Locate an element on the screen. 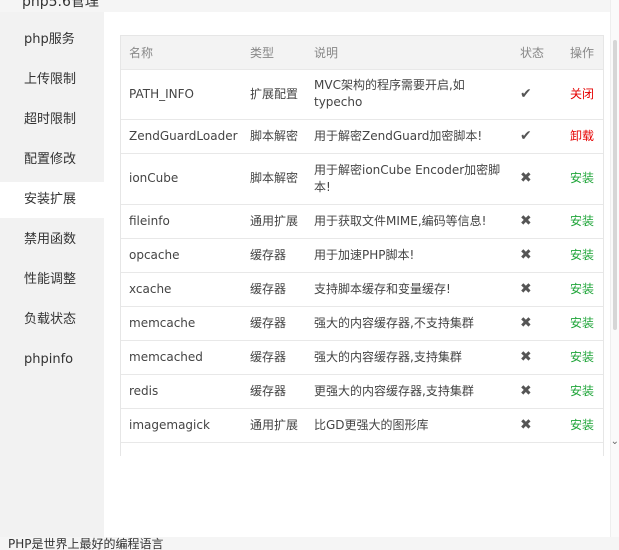  sidebar-item-config-edit: 配置修改 is located at coordinates (52, 160).